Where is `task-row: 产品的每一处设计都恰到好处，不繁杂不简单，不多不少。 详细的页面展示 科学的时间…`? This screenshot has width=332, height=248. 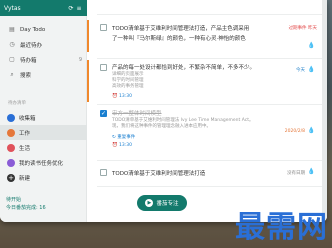
task-row: 产品的每一处设计都恰到好处，不繁杂不简单，不多不少。 详细的页面展示 科学的时间… is located at coordinates (207, 81).